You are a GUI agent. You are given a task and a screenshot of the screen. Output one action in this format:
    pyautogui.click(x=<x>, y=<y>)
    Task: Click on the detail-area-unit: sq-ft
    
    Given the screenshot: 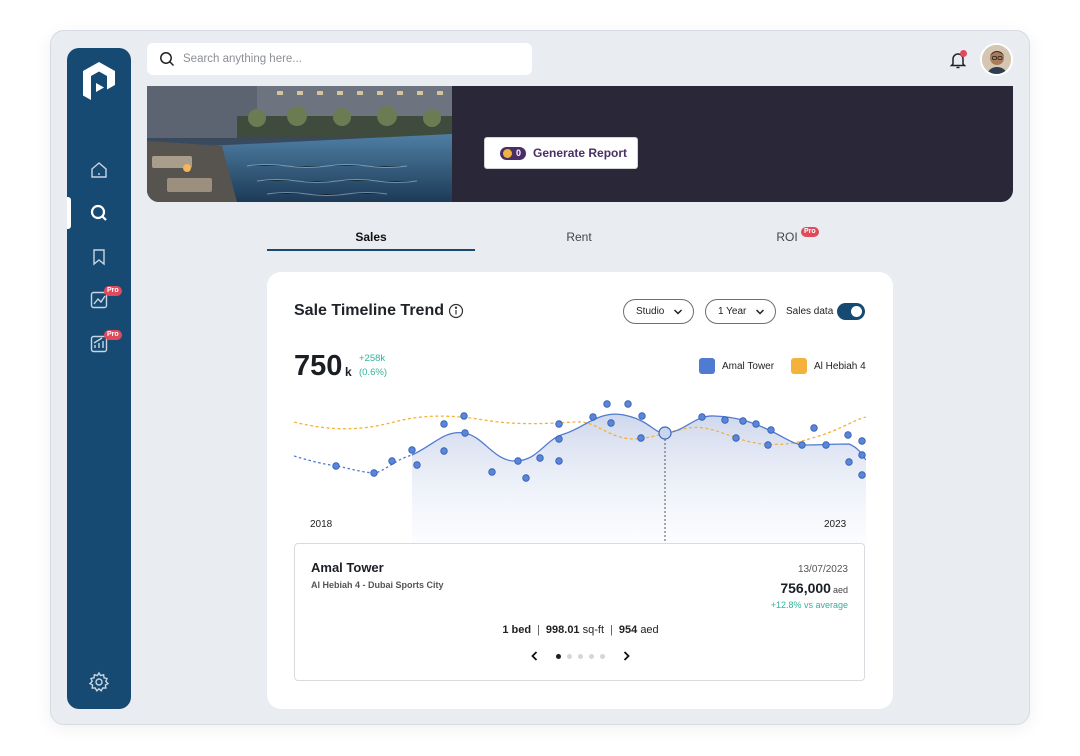 What is the action you would take?
    pyautogui.click(x=593, y=630)
    